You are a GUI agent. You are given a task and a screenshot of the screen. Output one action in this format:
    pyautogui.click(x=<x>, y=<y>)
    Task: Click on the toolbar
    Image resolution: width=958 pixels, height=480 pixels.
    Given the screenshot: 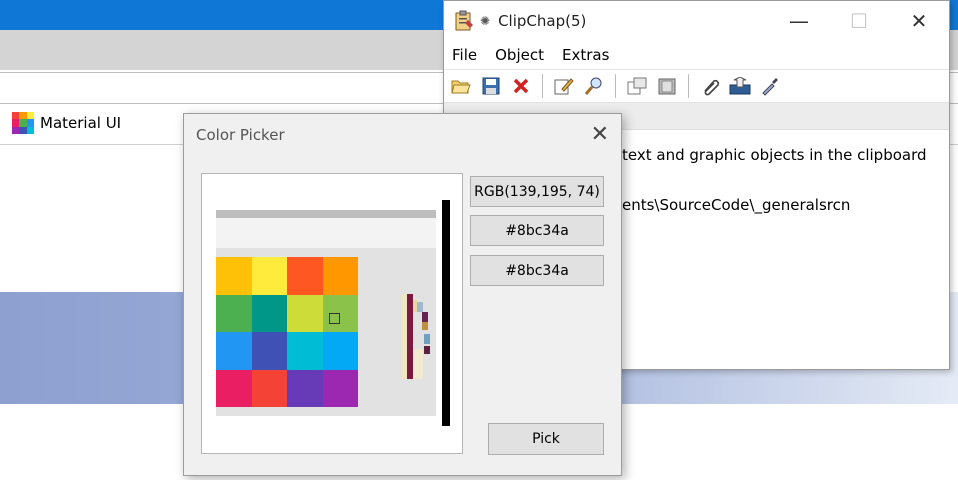 What is the action you would take?
    pyautogui.click(x=696, y=86)
    